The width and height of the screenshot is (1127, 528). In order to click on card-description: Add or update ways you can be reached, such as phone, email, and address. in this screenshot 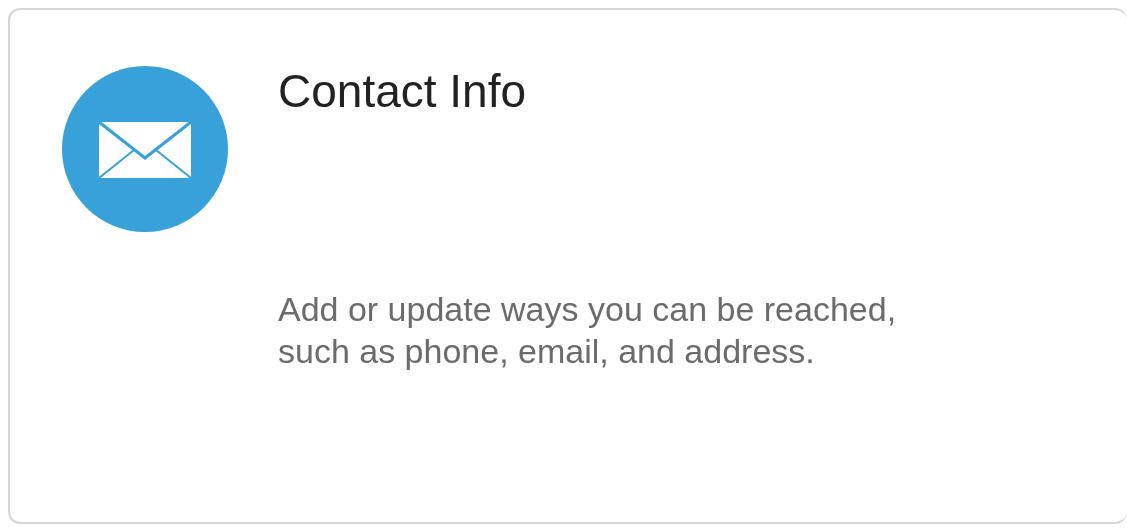, I will do `click(587, 330)`.